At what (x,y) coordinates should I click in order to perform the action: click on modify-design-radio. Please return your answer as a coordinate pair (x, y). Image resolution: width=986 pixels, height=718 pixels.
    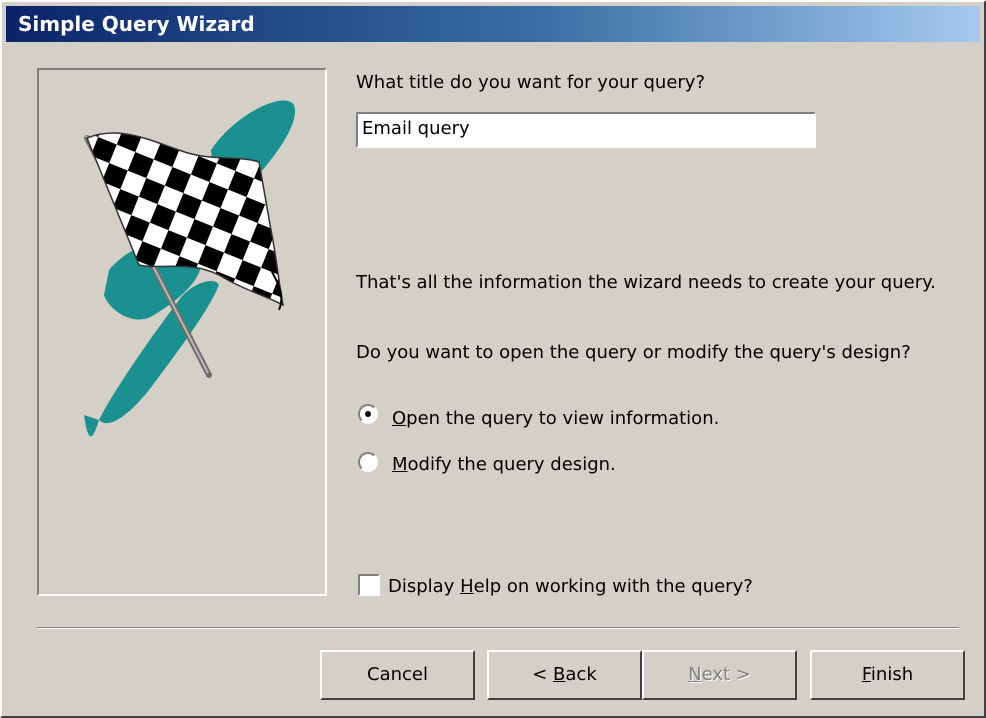
    Looking at the image, I should click on (368, 462).